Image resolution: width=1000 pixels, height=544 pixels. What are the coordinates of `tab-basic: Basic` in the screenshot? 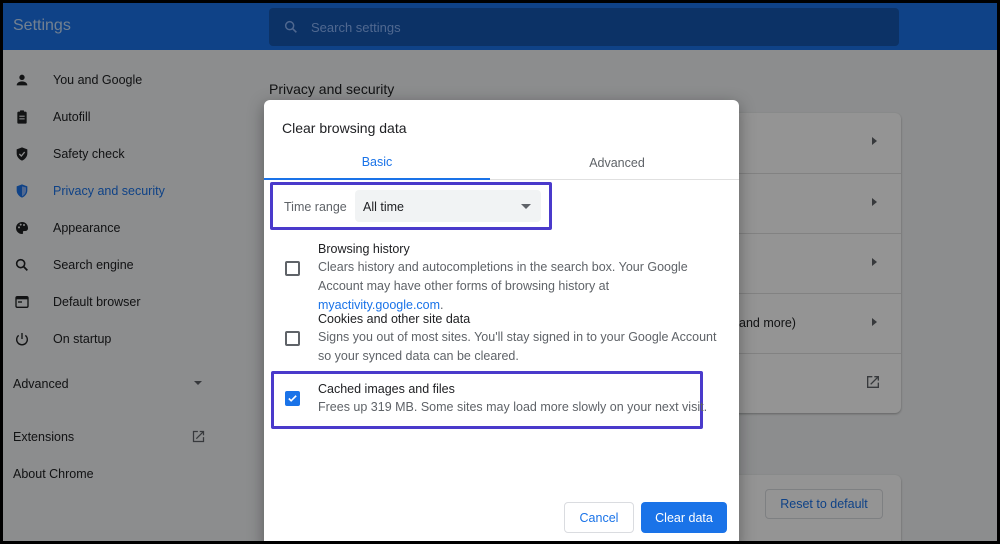 It's located at (377, 163).